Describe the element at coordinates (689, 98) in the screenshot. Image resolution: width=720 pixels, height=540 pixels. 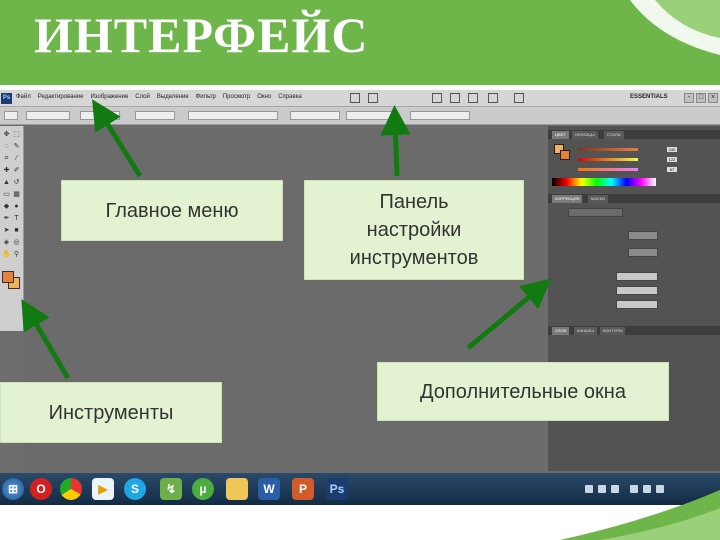
I see `minimize-button: -` at that location.